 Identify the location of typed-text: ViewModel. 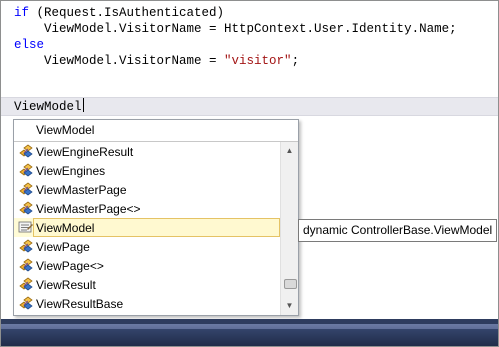
(48, 107).